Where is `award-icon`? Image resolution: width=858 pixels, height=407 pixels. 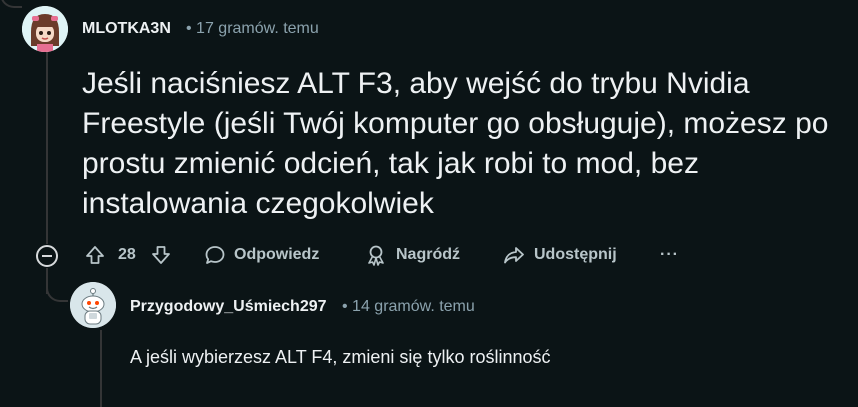 award-icon is located at coordinates (376, 255).